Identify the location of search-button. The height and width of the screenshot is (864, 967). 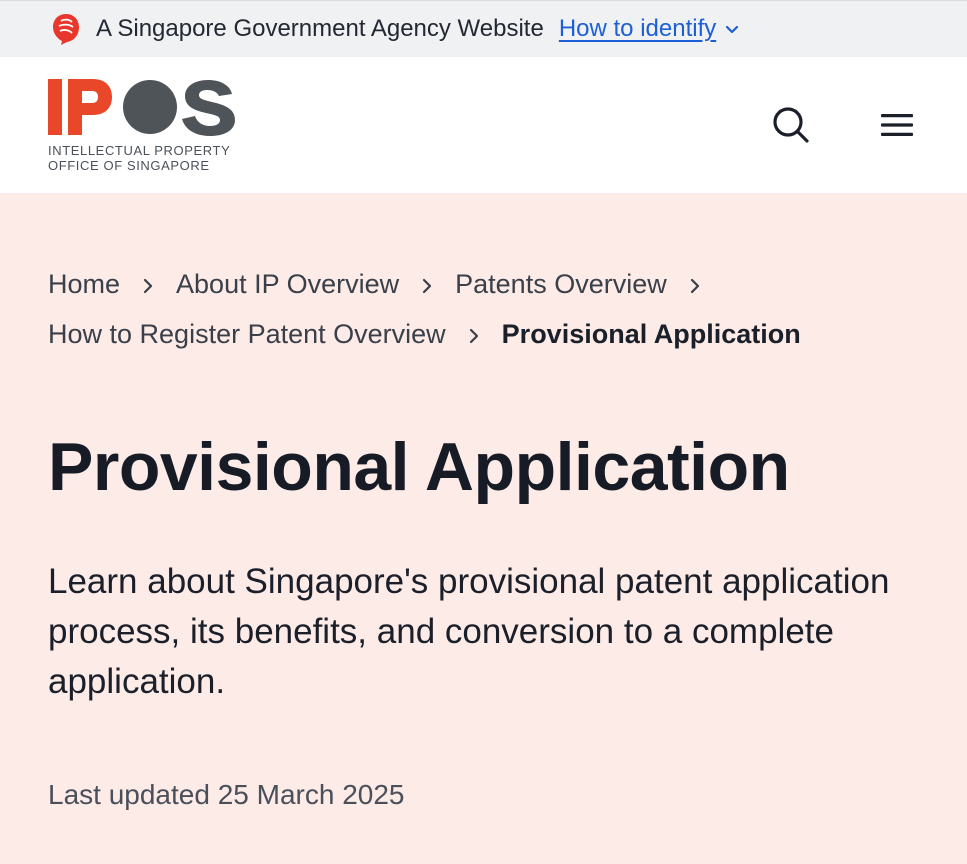
(791, 125).